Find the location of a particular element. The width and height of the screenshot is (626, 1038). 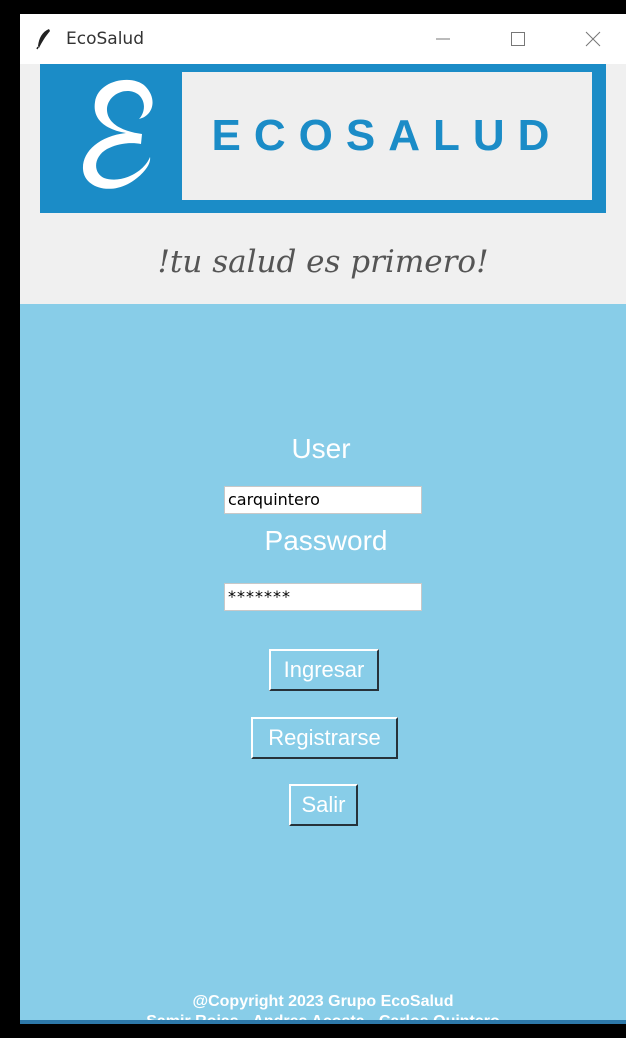

password-input: ******* is located at coordinates (323, 597).